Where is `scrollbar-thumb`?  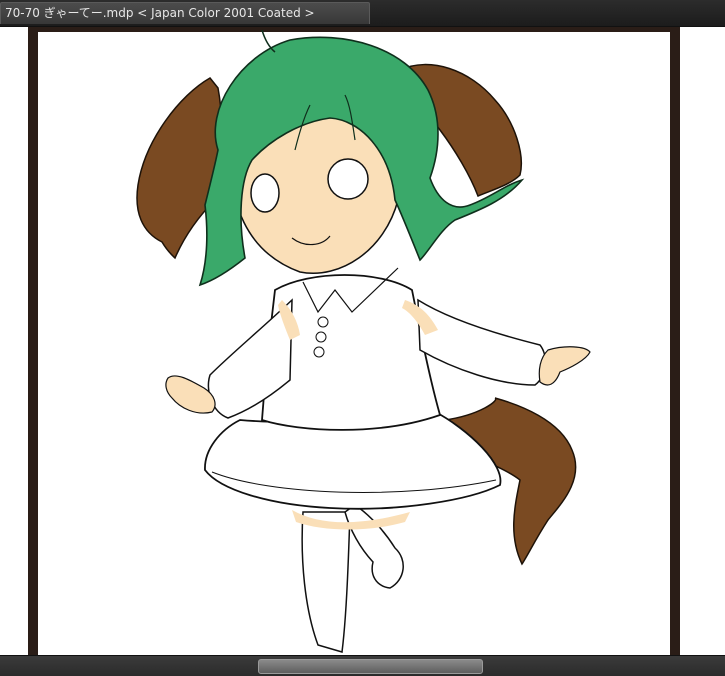 scrollbar-thumb is located at coordinates (370, 666).